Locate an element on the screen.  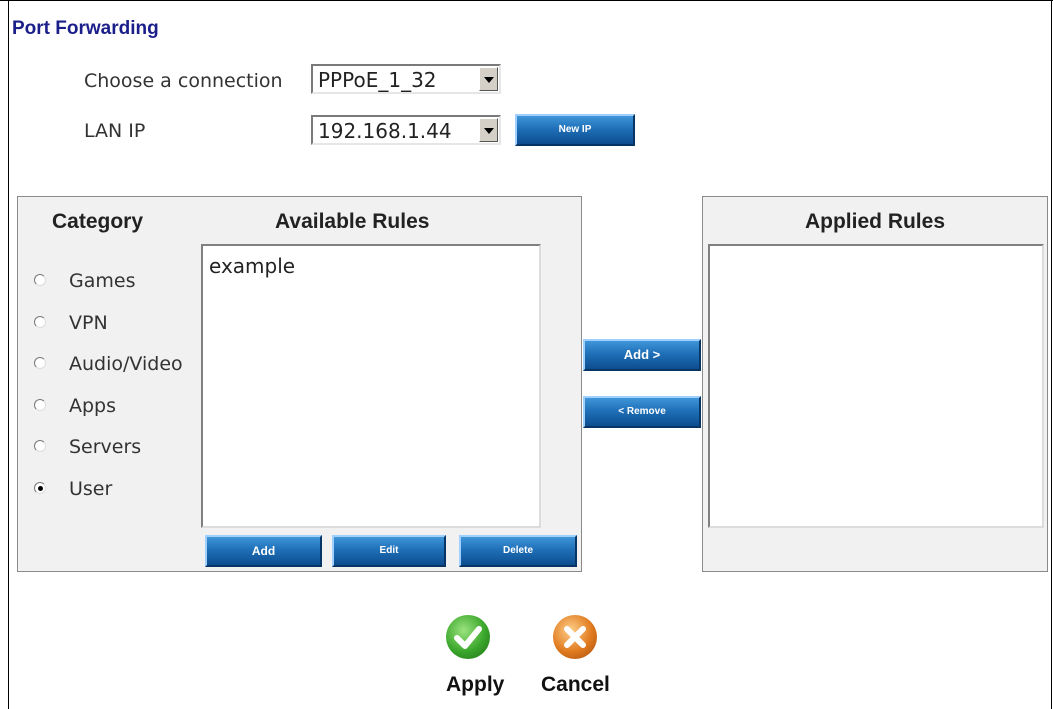
remove-transfer-button: < Remove is located at coordinates (642, 412).